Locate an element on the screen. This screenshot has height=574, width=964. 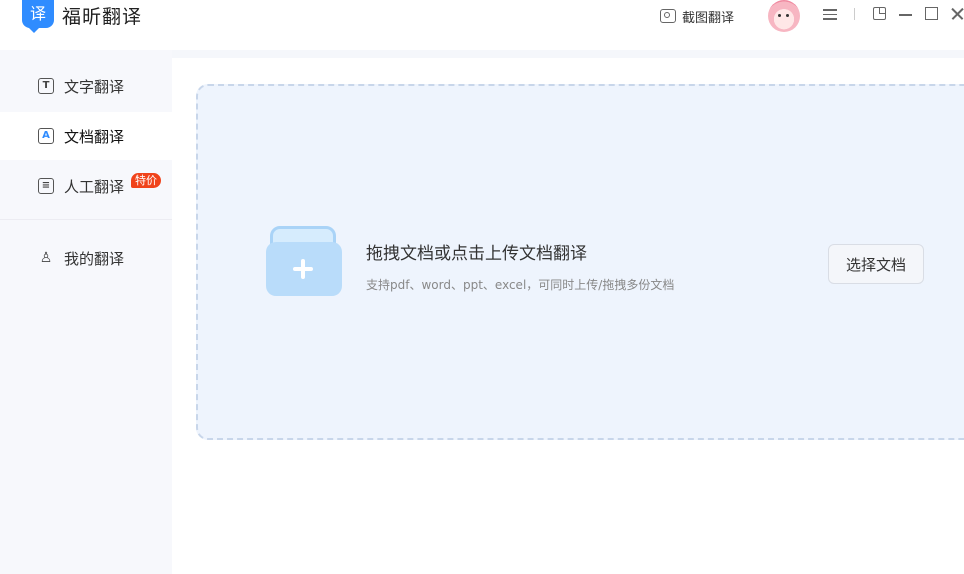
sidebar-item-label: 我的翻译 is located at coordinates (94, 258).